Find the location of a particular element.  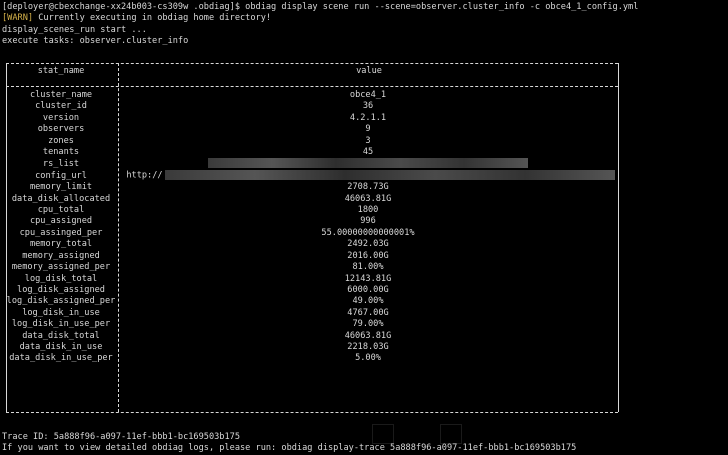

table-row: version 4.2.1.1 is located at coordinates (313, 118).